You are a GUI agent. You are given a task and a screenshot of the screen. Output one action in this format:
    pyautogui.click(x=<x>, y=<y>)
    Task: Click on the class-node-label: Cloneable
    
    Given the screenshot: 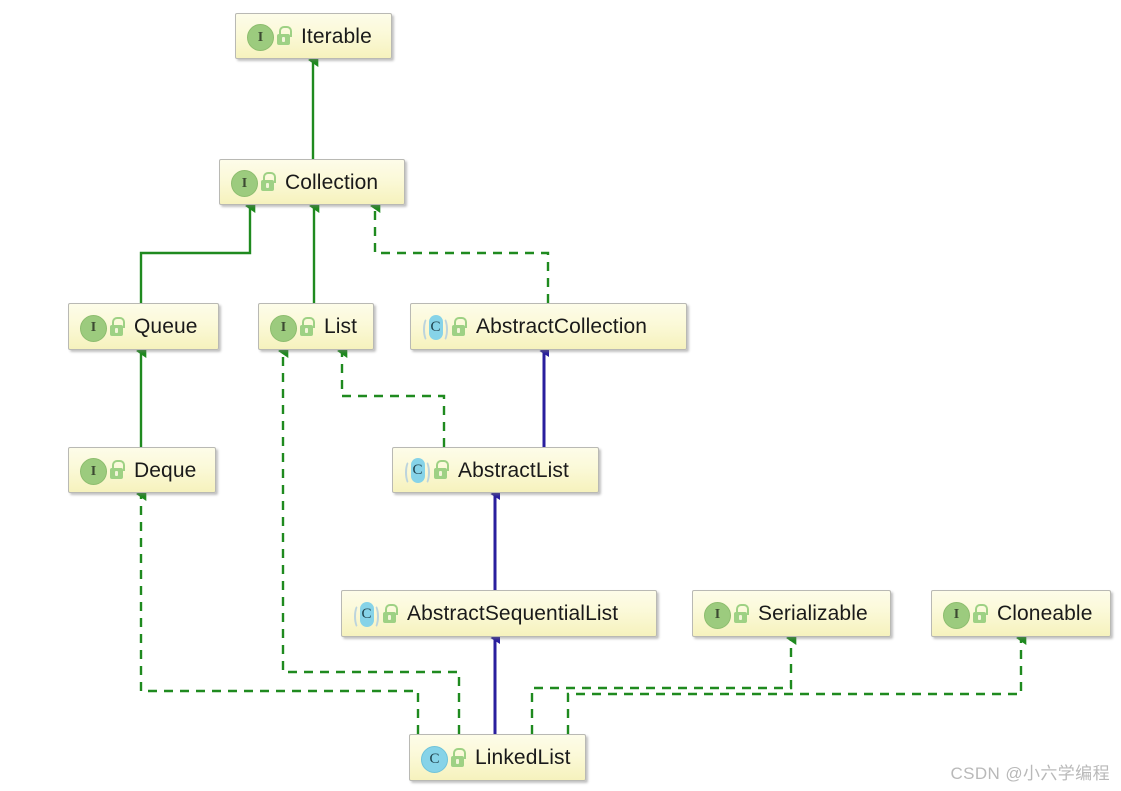 What is the action you would take?
    pyautogui.click(x=1045, y=613)
    